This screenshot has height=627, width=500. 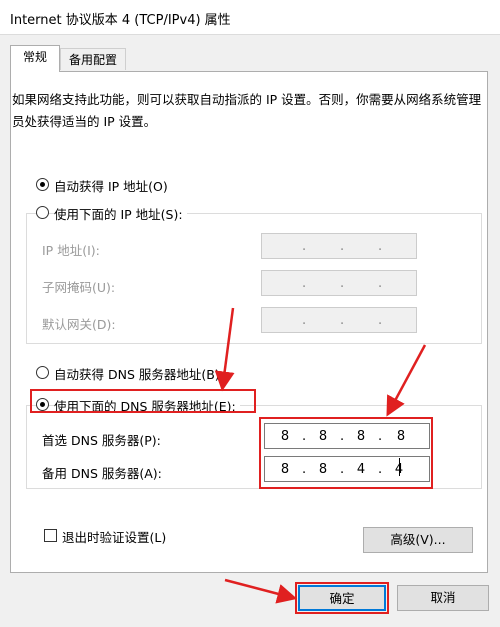 What do you see at coordinates (137, 374) in the screenshot?
I see `dns-auto-label: 自动获得 DNS 服务器地址(B)` at bounding box center [137, 374].